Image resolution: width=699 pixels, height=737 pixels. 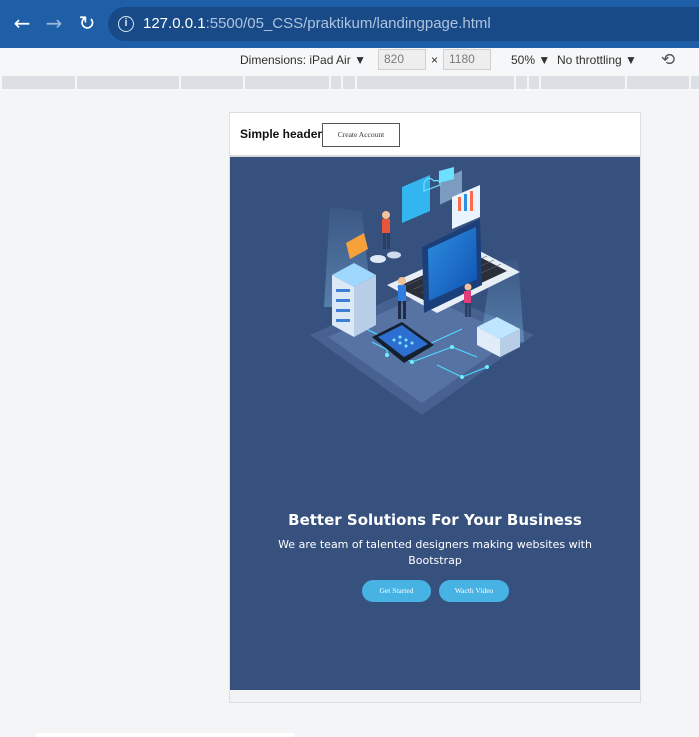 I want to click on height-input: 1180, so click(x=467, y=59).